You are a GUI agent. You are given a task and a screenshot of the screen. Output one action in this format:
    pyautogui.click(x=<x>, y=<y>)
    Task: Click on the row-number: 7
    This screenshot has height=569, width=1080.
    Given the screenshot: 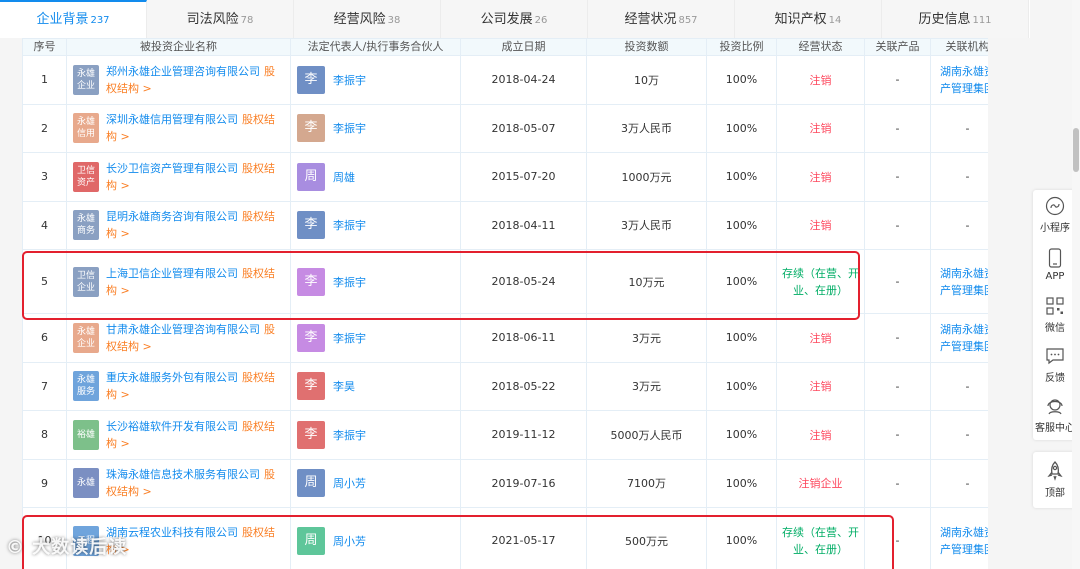 What is the action you would take?
    pyautogui.click(x=44, y=386)
    